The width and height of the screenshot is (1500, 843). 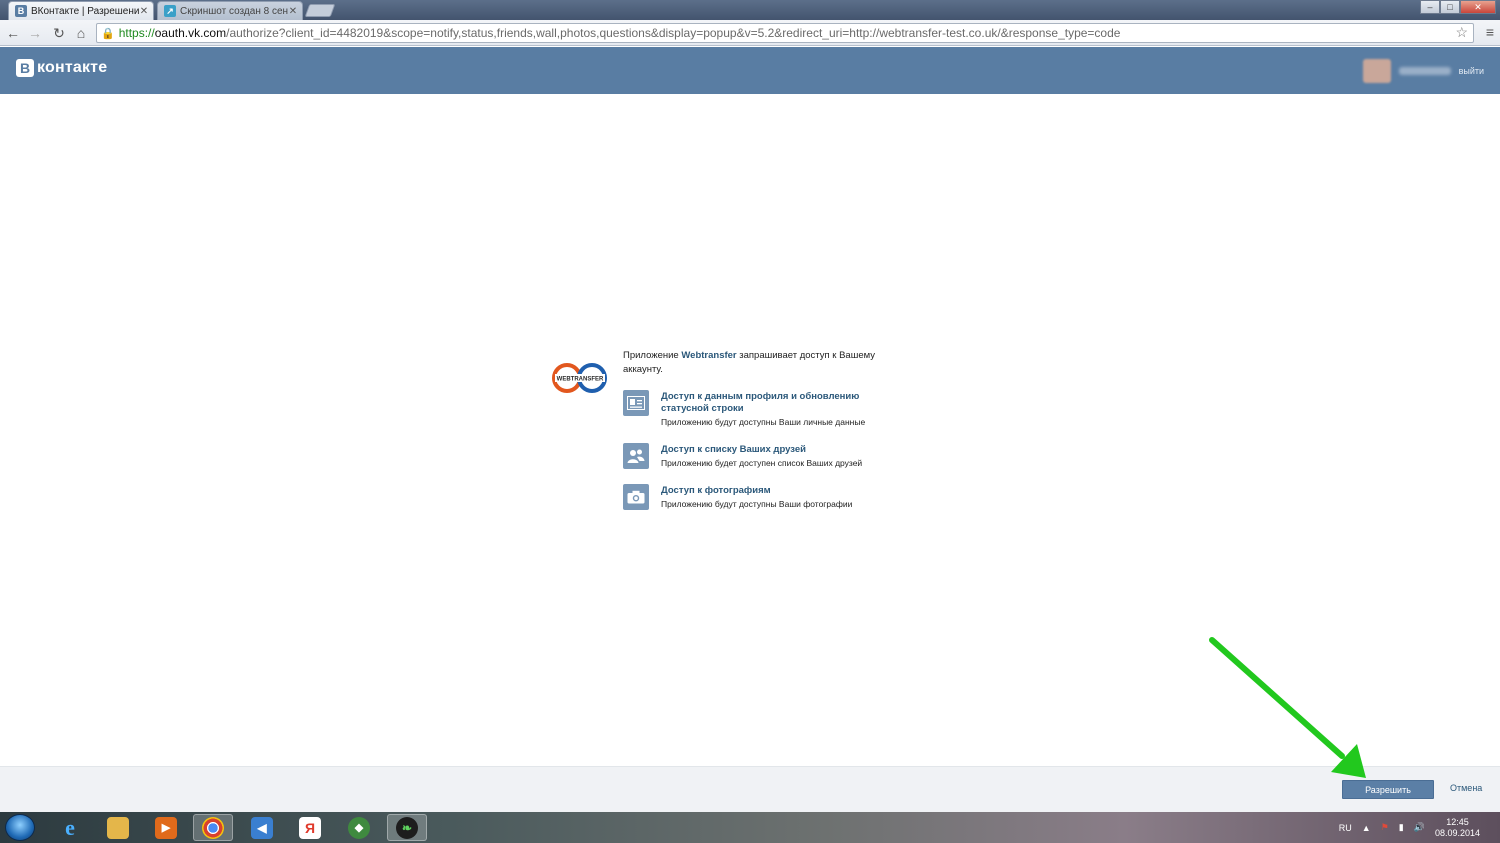 I want to click on tray-expand-icon: ▲, so click(x=1366, y=828).